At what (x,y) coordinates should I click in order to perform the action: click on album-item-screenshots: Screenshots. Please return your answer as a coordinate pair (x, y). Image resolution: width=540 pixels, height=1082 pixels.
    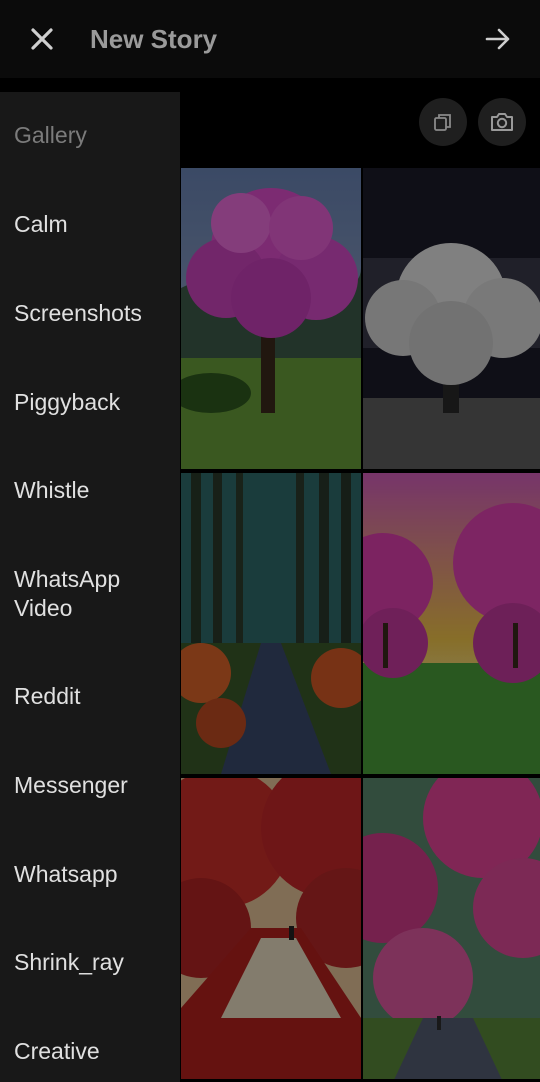
    Looking at the image, I should click on (94, 313).